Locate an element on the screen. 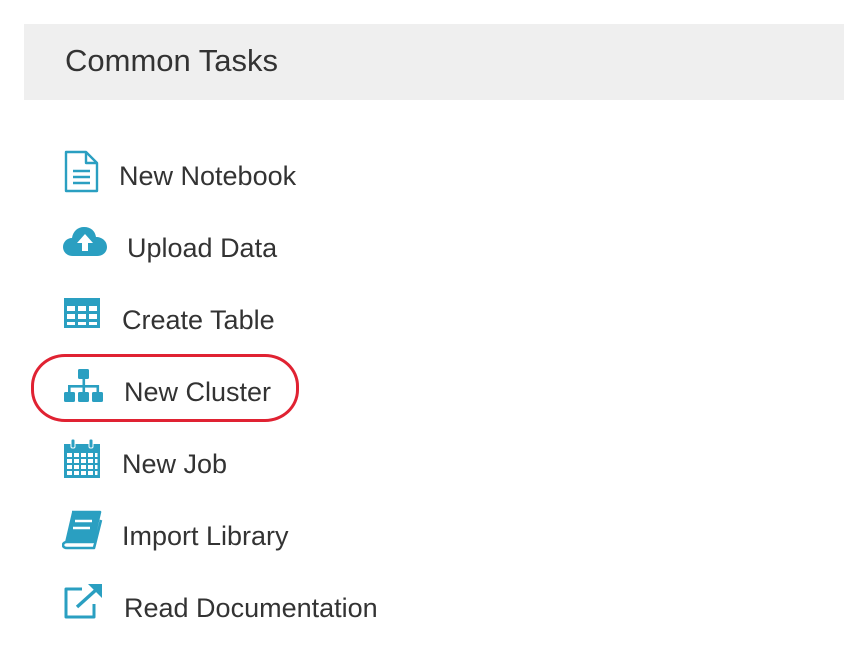  task-upload-data: Upload Data is located at coordinates (182, 247).